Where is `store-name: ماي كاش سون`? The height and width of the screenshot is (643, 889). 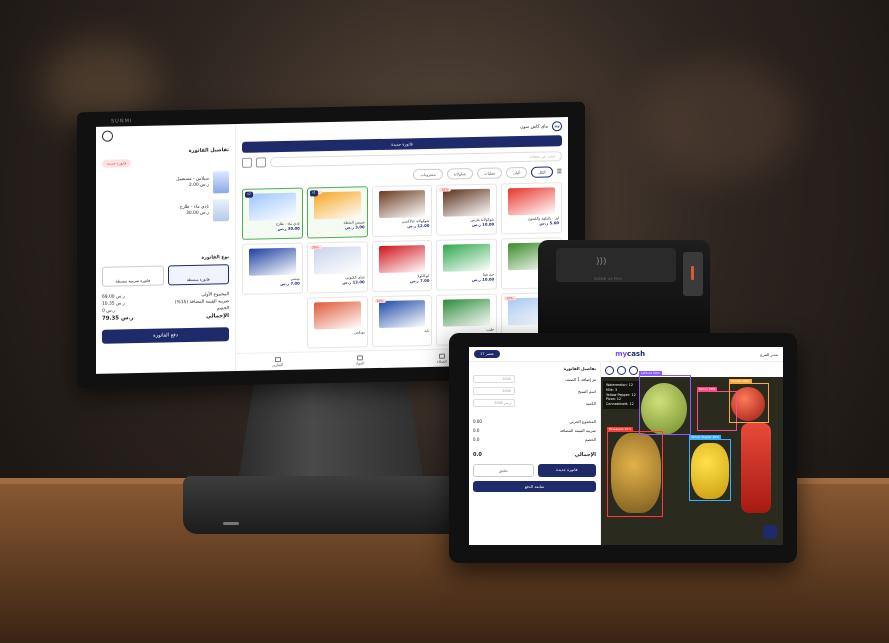 store-name: ماي كاش سون is located at coordinates (534, 126).